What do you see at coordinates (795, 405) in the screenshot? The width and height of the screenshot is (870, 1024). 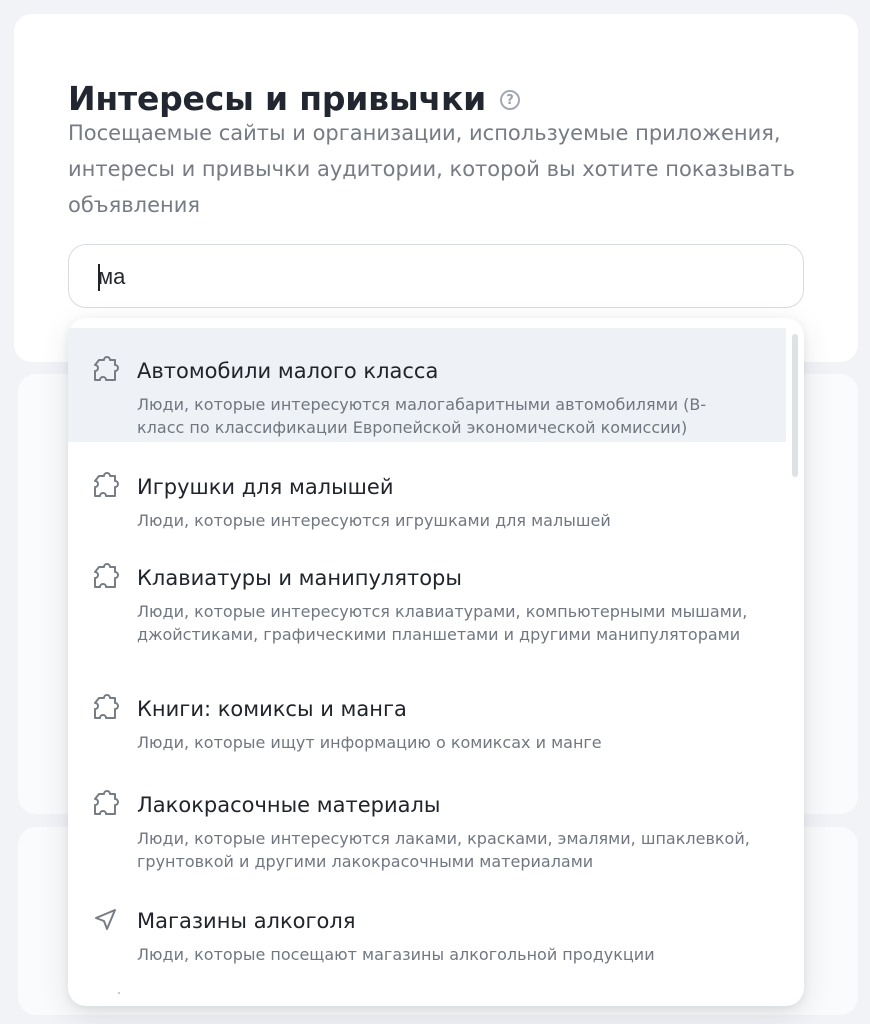 I see `dropdown-scrollbar` at bounding box center [795, 405].